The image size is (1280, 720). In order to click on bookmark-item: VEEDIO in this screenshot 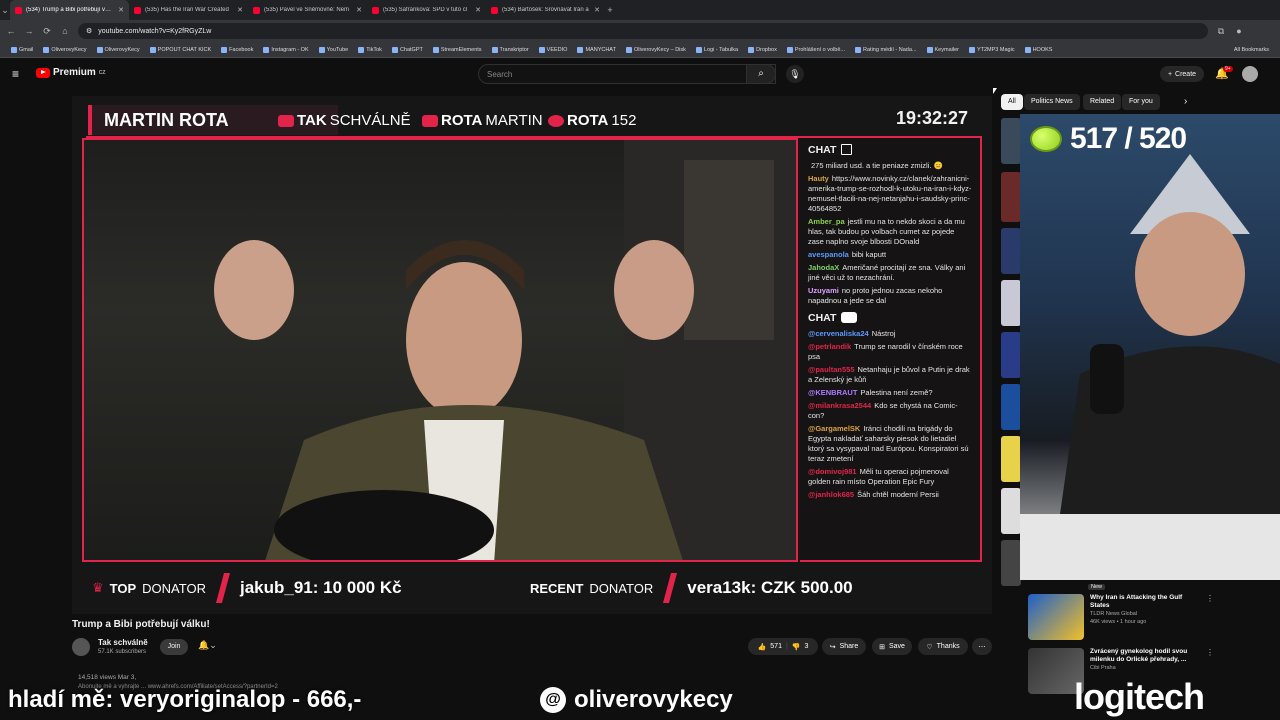, I will do `click(553, 49)`.